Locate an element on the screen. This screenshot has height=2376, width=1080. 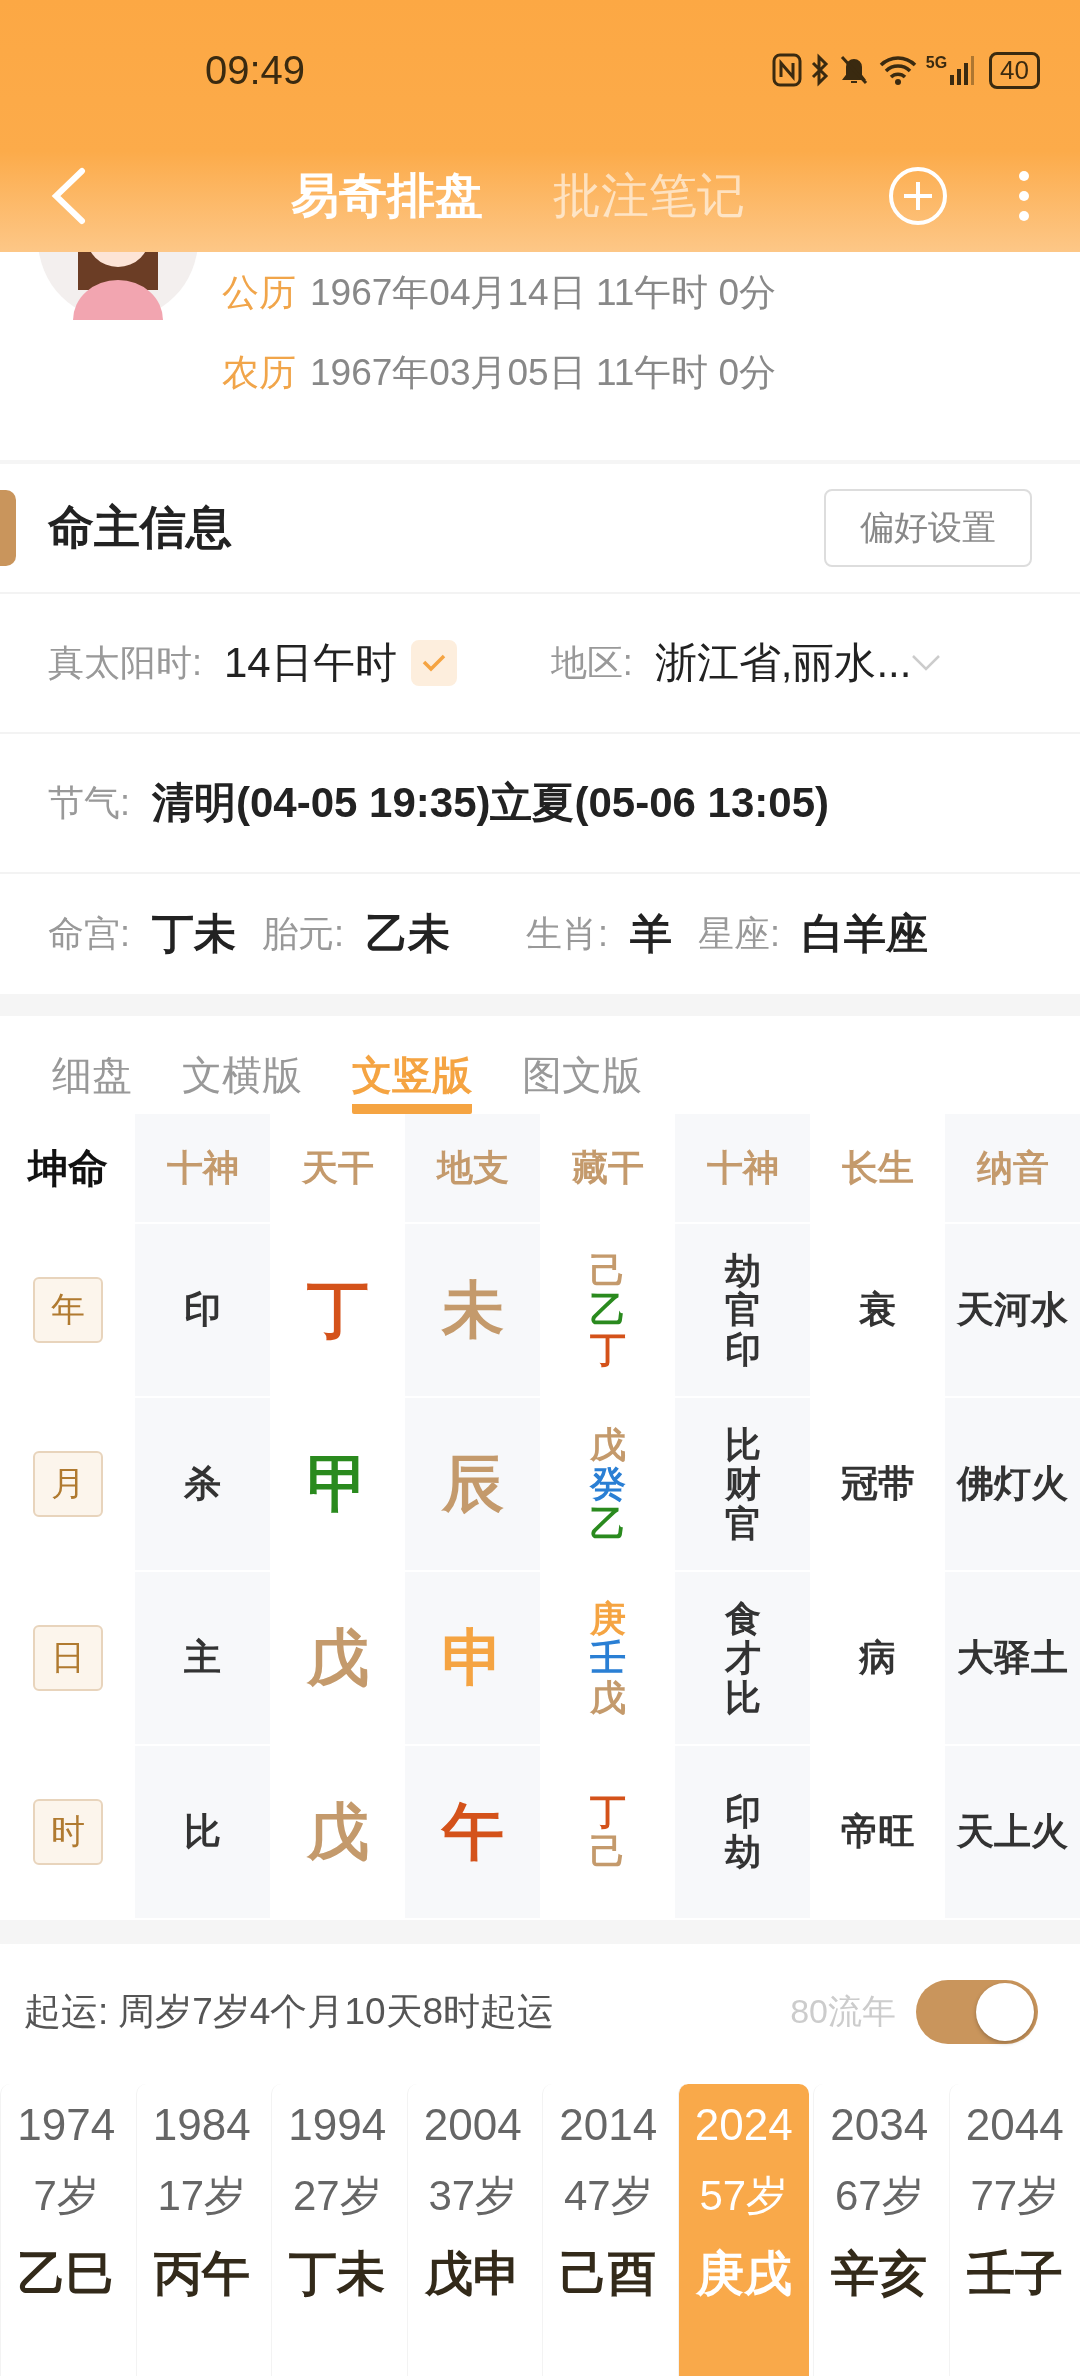
field-value: 乙未 is located at coordinates (408, 934).